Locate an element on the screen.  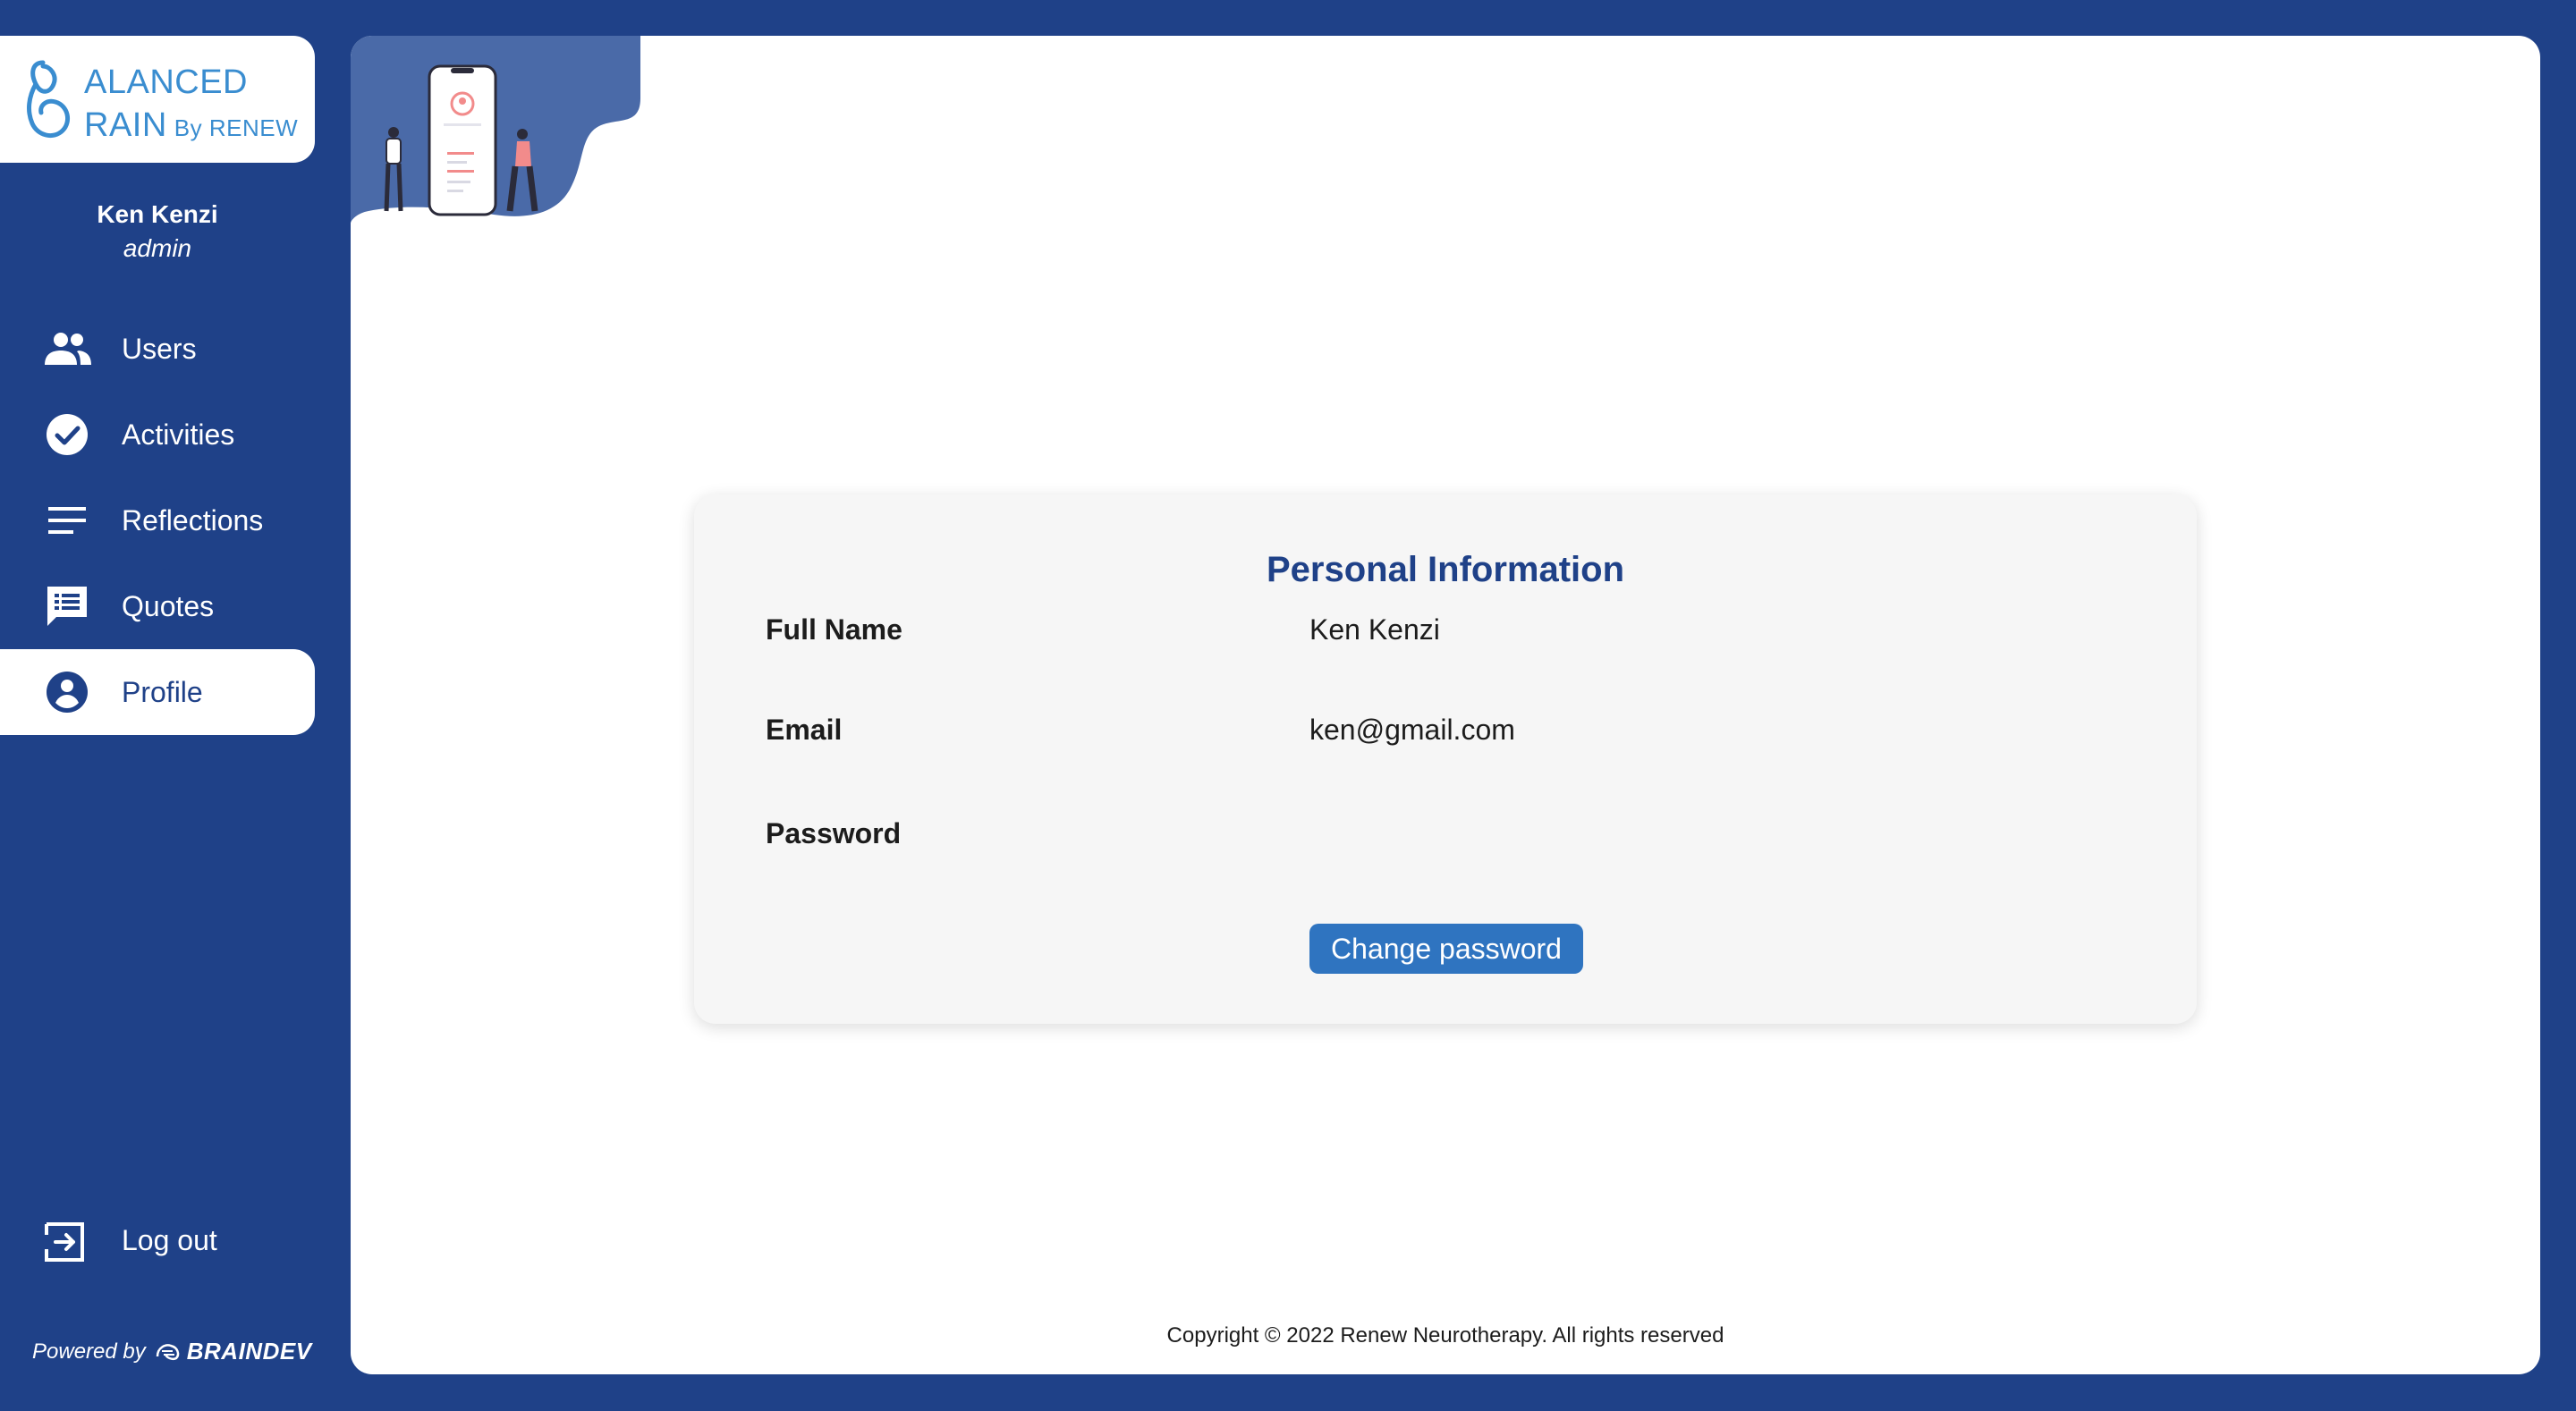
sidebar-item-quotes: Quotes is located at coordinates (157, 606).